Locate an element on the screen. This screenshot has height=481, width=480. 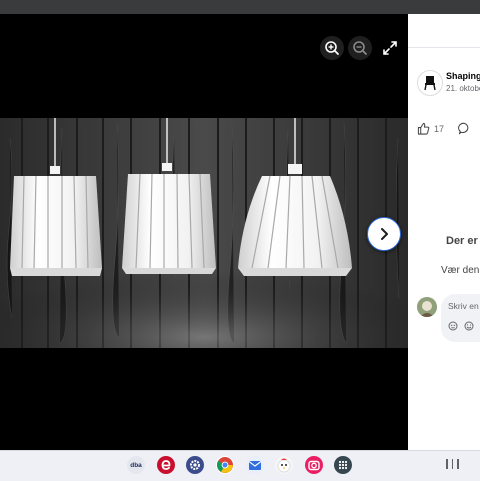
settings-app is located at coordinates (195, 465).